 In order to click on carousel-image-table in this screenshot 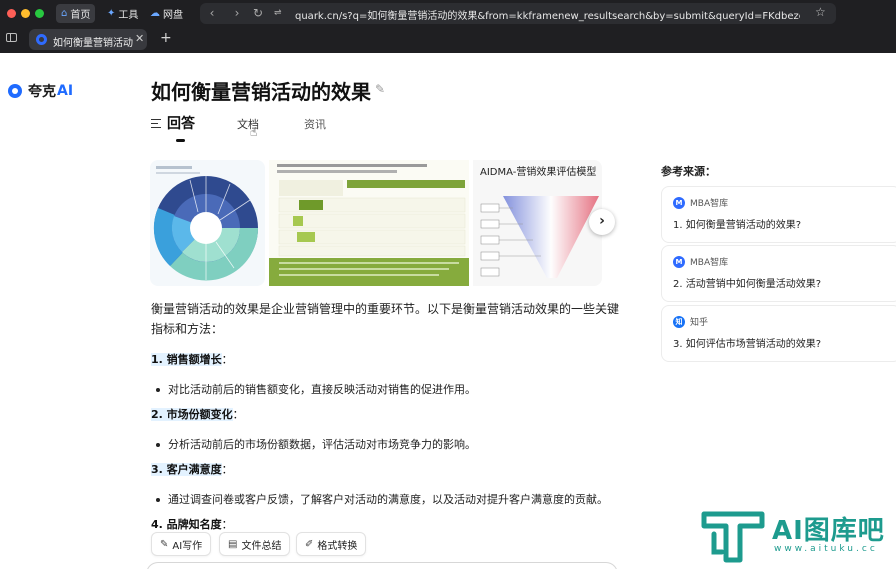, I will do `click(369, 223)`.